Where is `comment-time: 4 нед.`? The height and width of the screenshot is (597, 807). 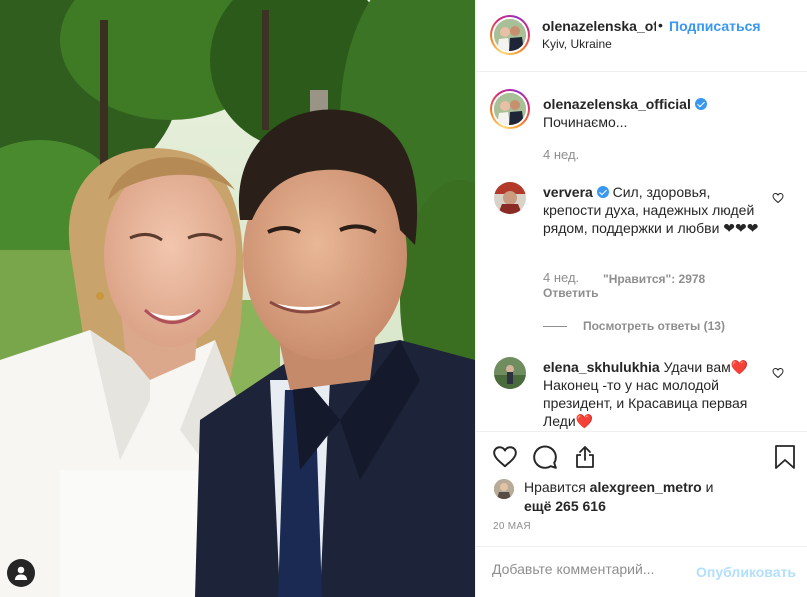
comment-time: 4 нед. is located at coordinates (561, 277).